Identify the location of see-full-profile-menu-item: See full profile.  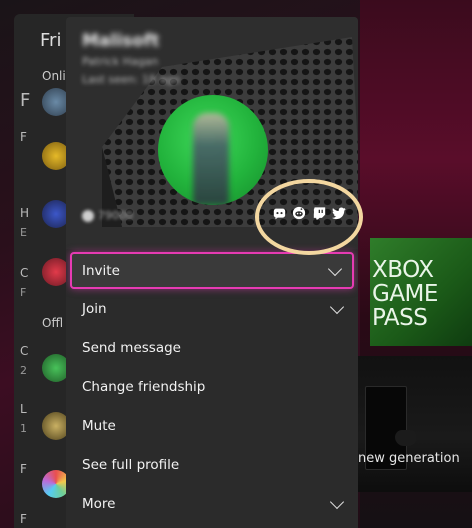
(212, 464).